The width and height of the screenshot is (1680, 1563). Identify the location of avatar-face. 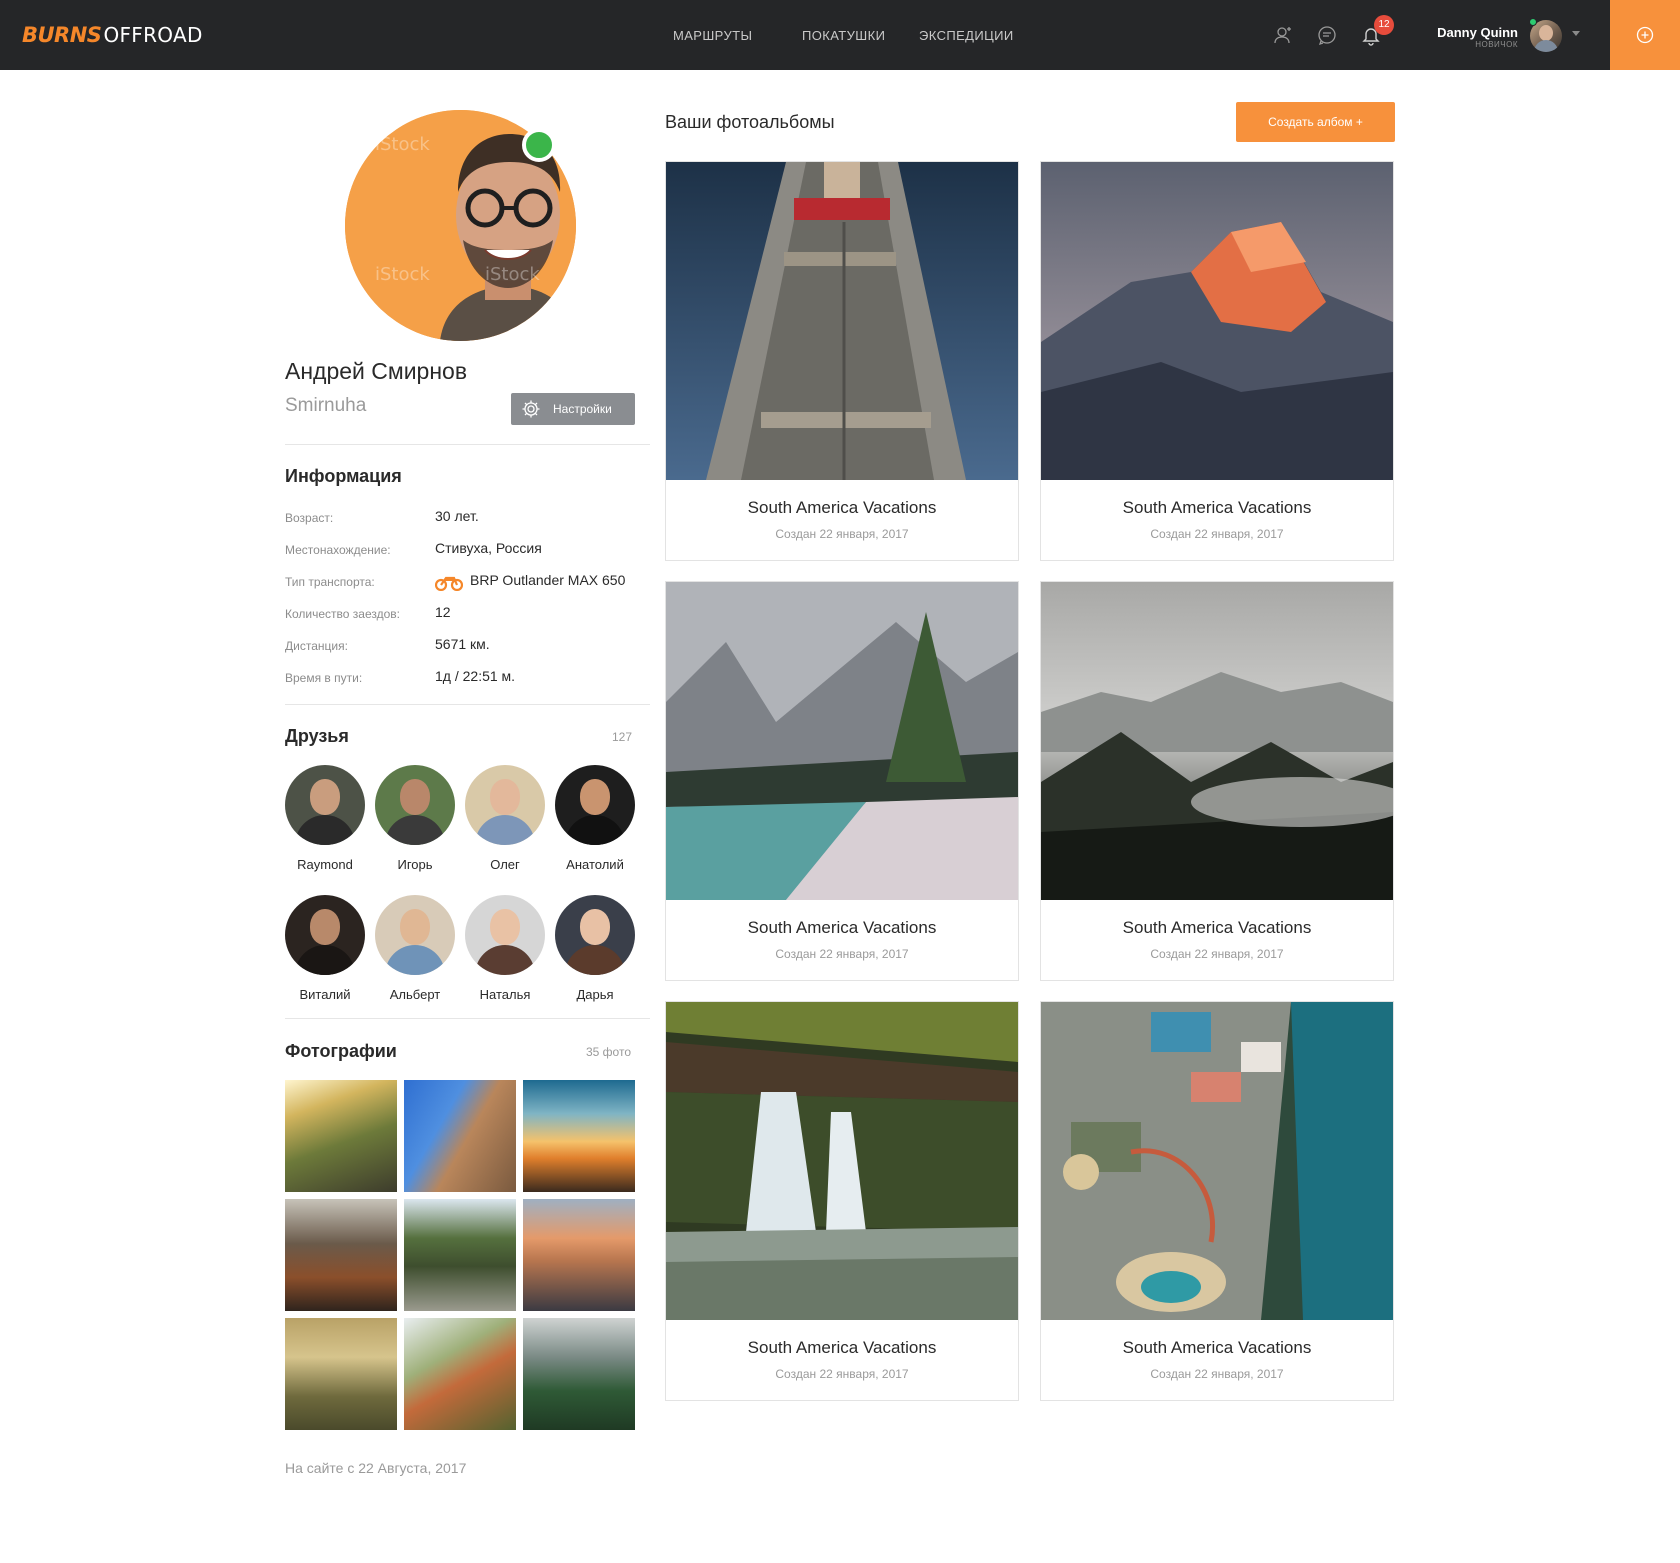
(1546, 33).